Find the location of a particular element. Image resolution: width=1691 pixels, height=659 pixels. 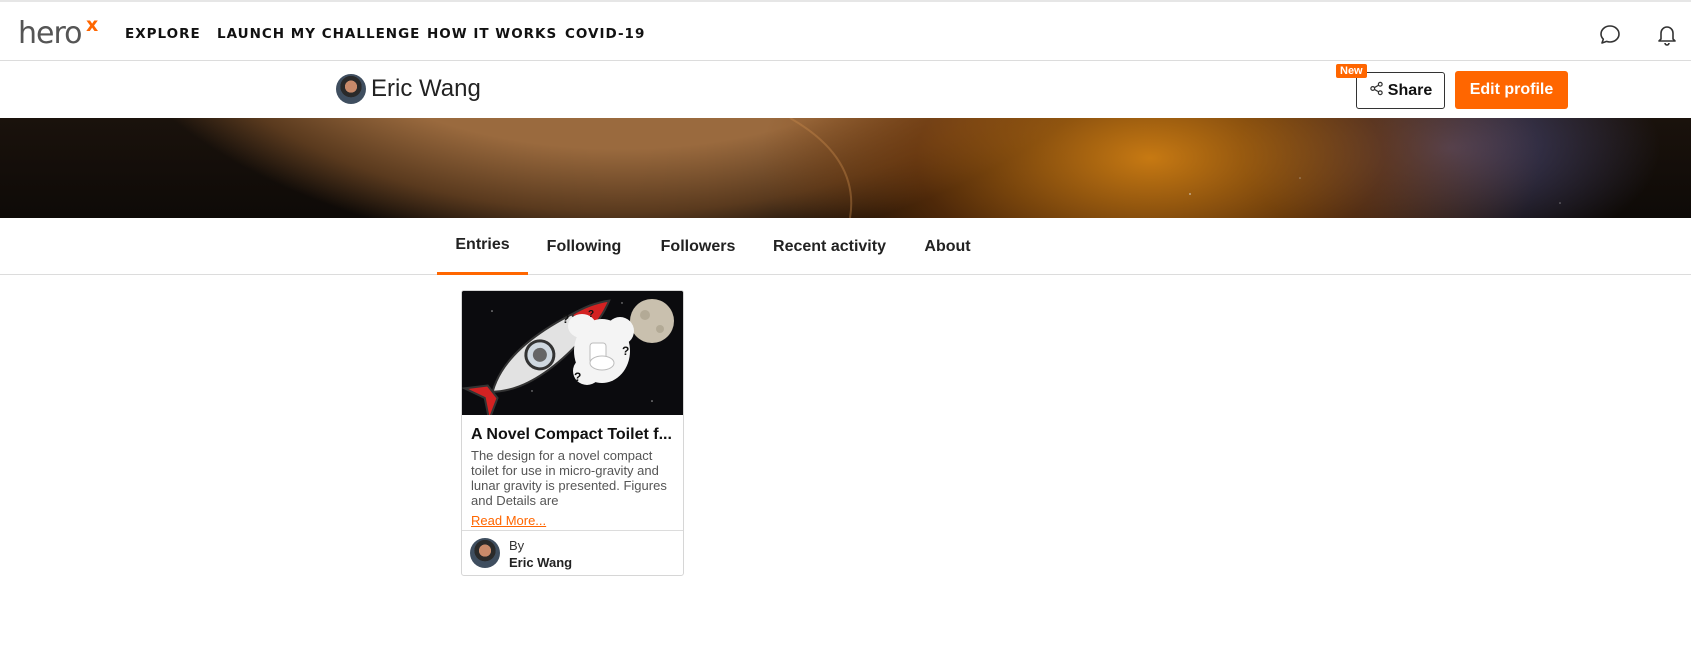

nav-covid-19: COVID-19 is located at coordinates (605, 34).